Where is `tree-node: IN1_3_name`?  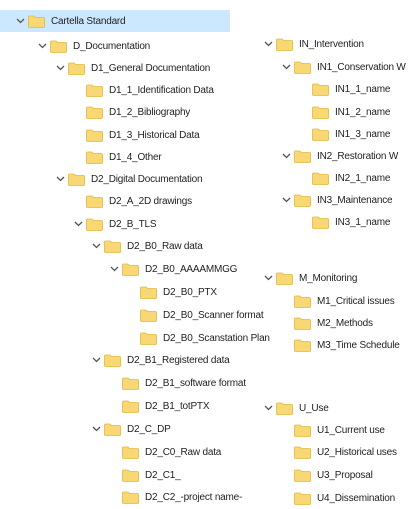 tree-node: IN1_3_name is located at coordinates (344, 134).